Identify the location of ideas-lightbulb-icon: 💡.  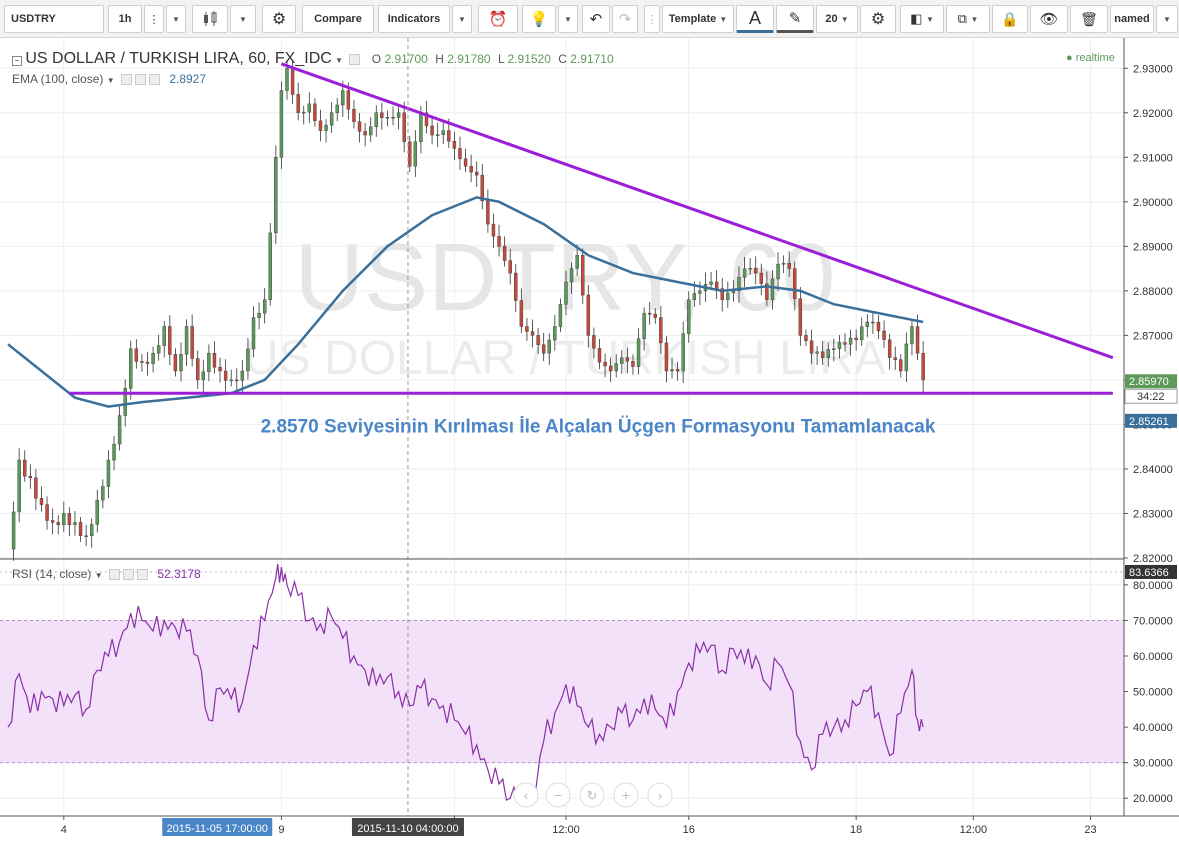
(539, 19).